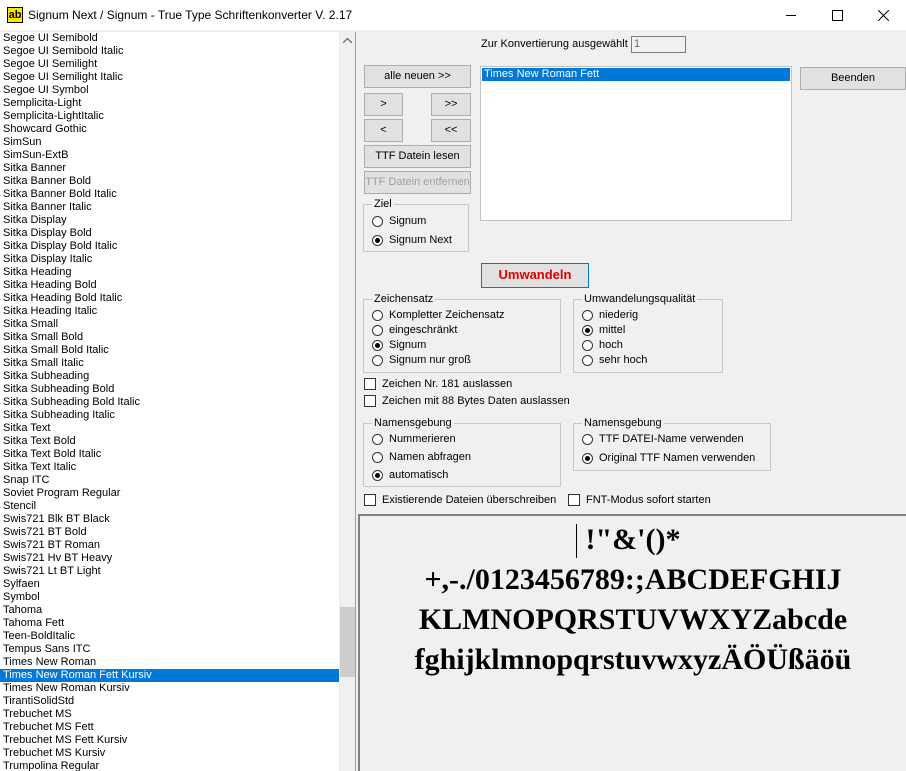 The height and width of the screenshot is (771, 906). Describe the element at coordinates (169, 155) in the screenshot. I see `font-list-item: SimSun-ExtB` at that location.